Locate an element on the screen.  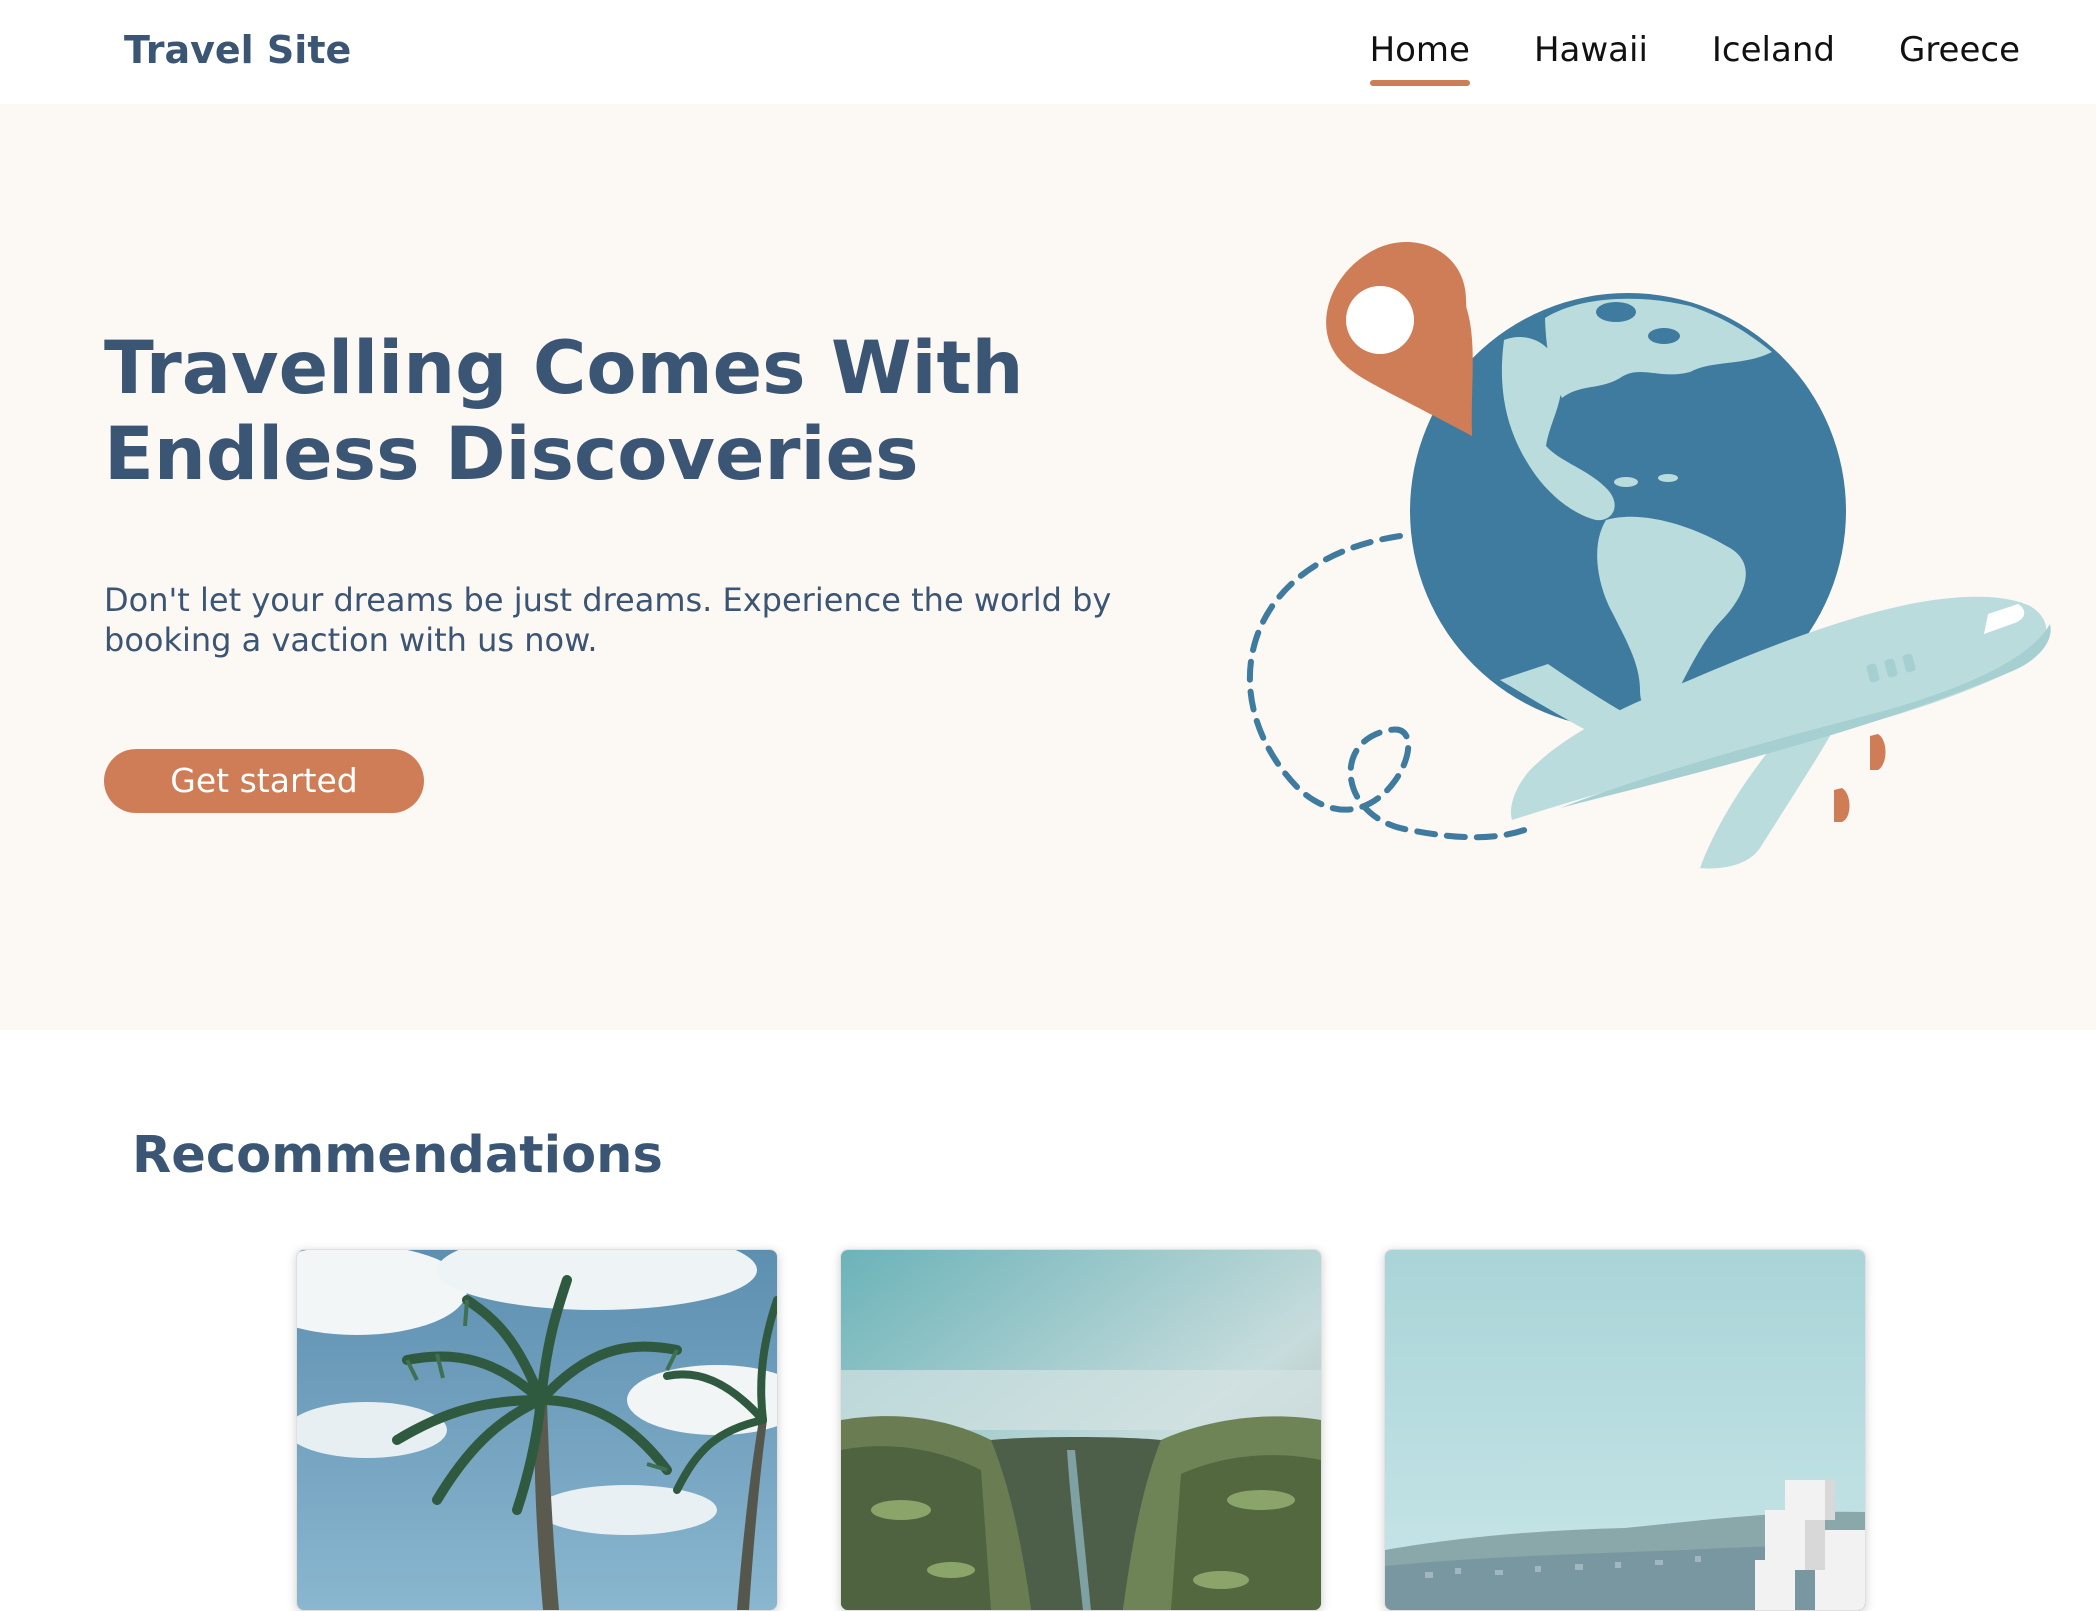
recommendation-card-palm-trees is located at coordinates (537, 1430).